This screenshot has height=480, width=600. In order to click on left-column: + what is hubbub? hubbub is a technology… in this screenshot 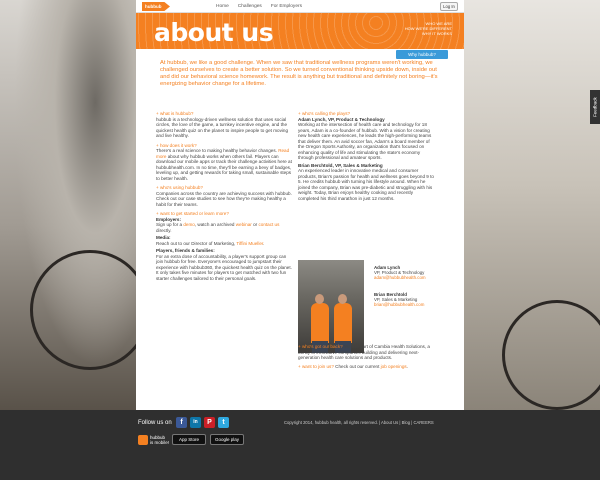, I will do `click(224, 197)`.